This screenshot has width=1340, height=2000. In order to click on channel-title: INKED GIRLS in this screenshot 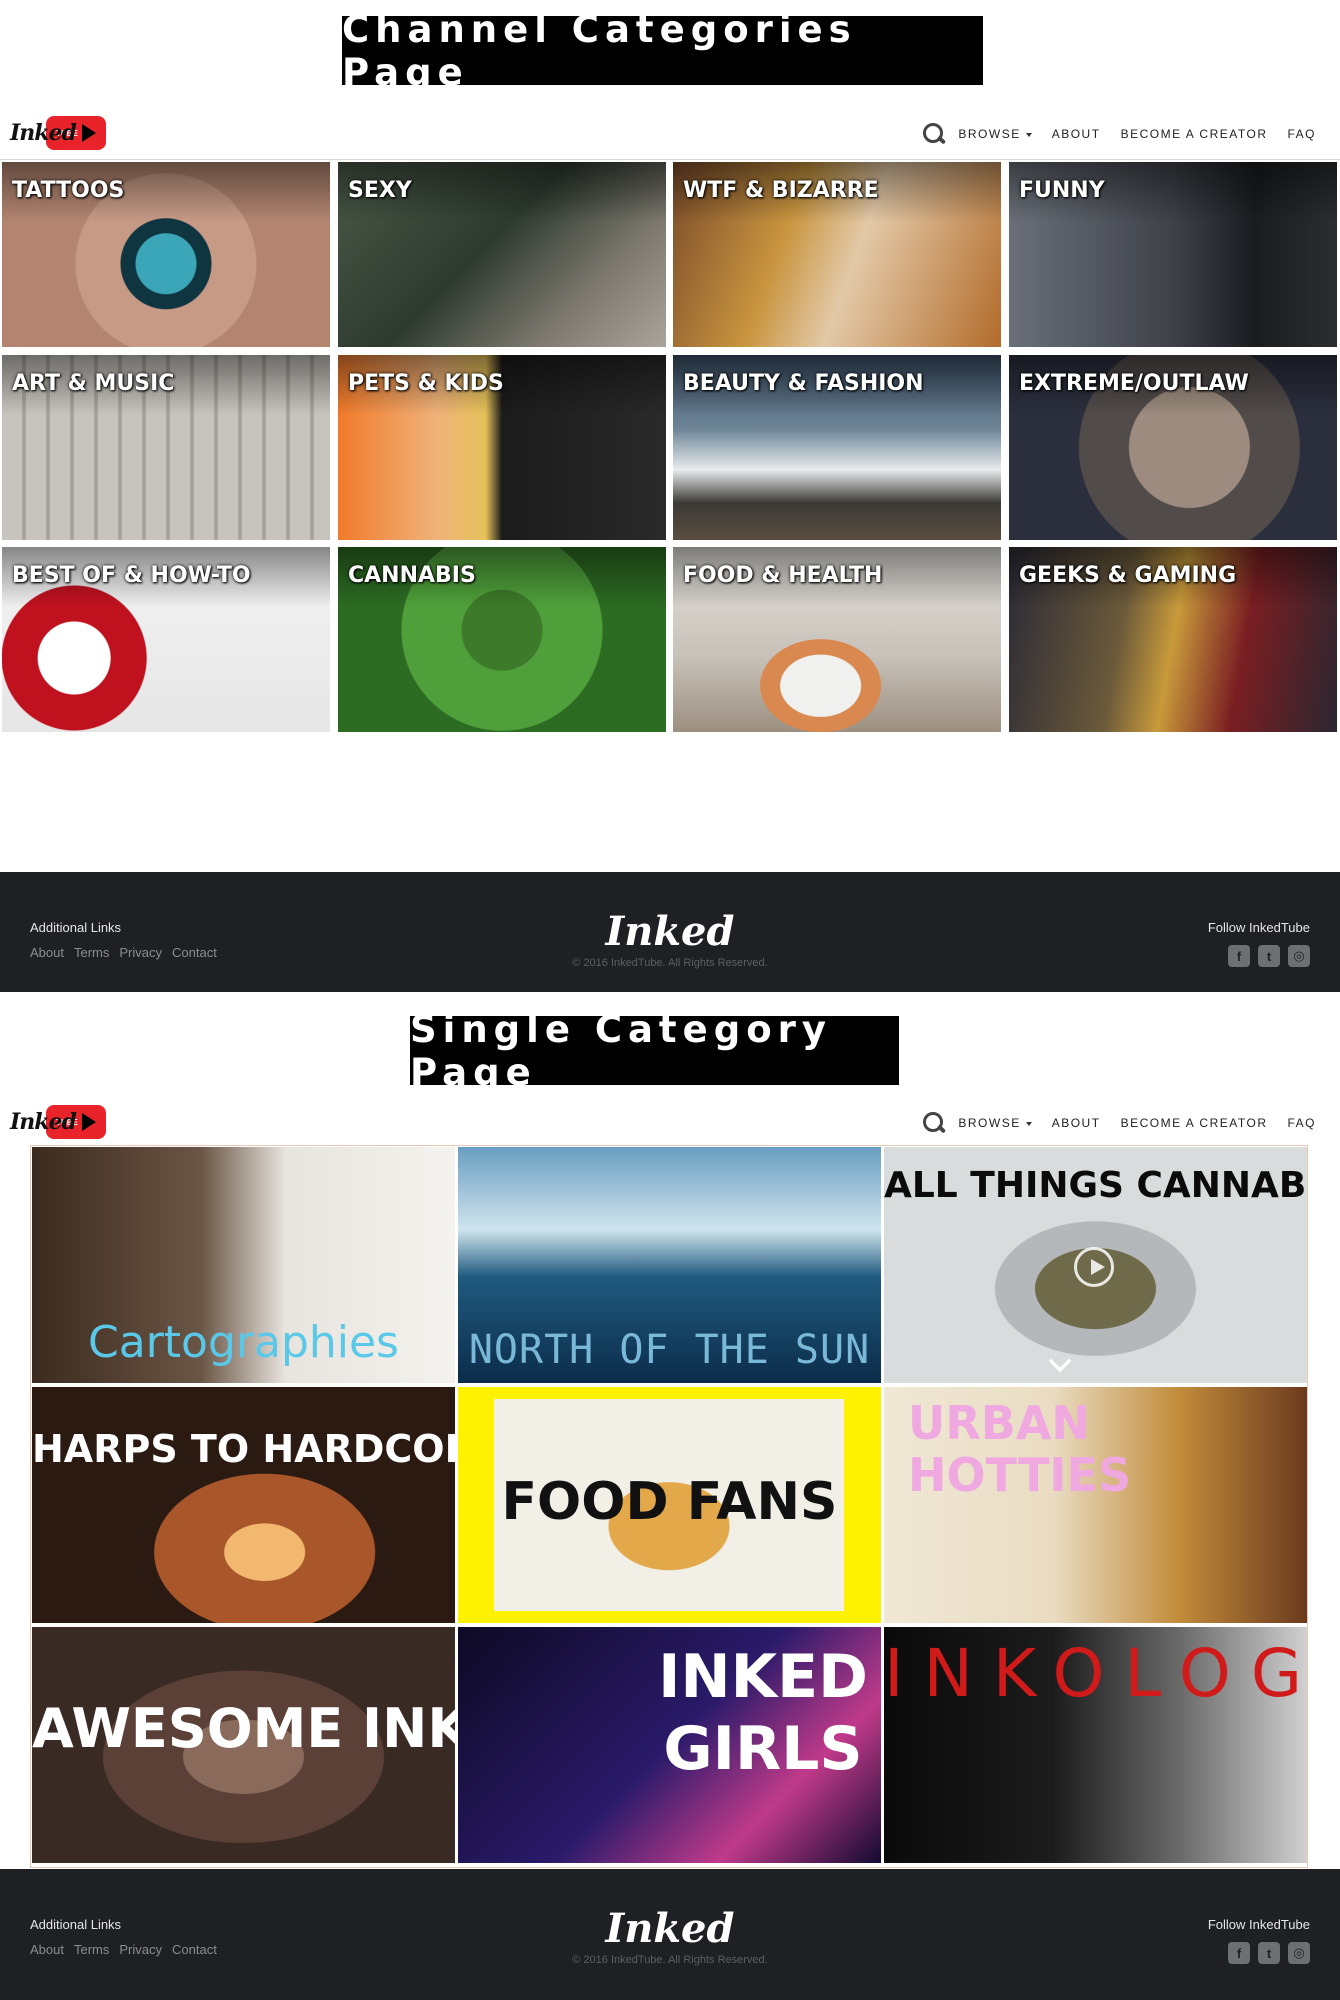, I will do `click(763, 1713)`.